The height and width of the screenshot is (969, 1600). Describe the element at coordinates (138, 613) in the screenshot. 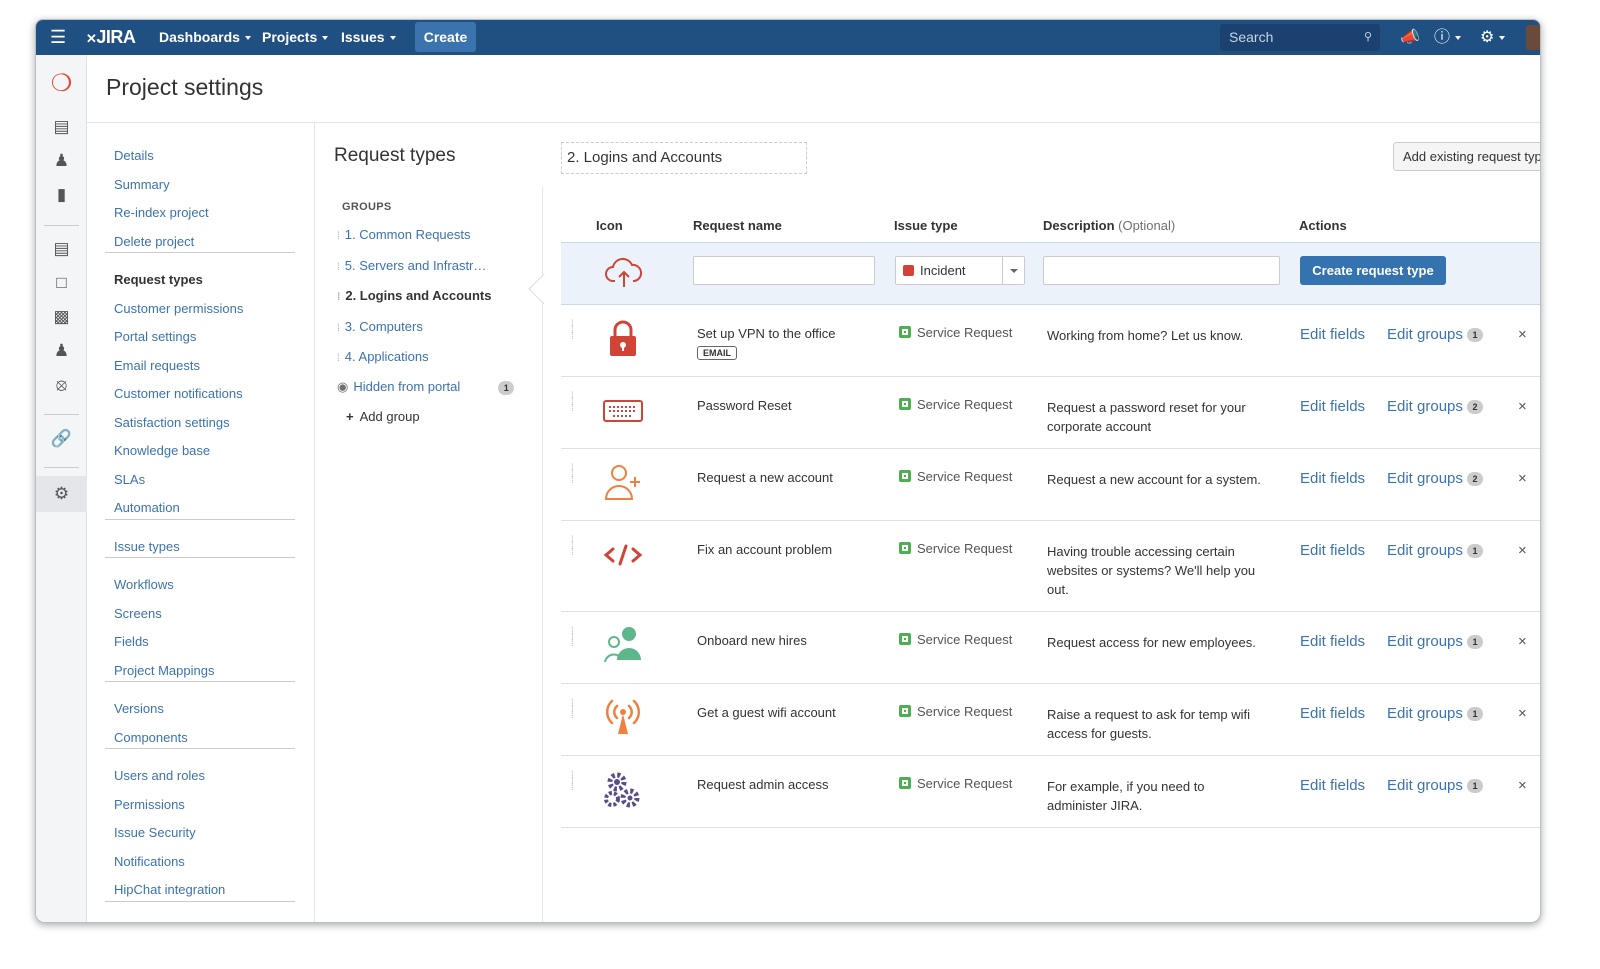

I see `settings-nav-item: Screens` at that location.